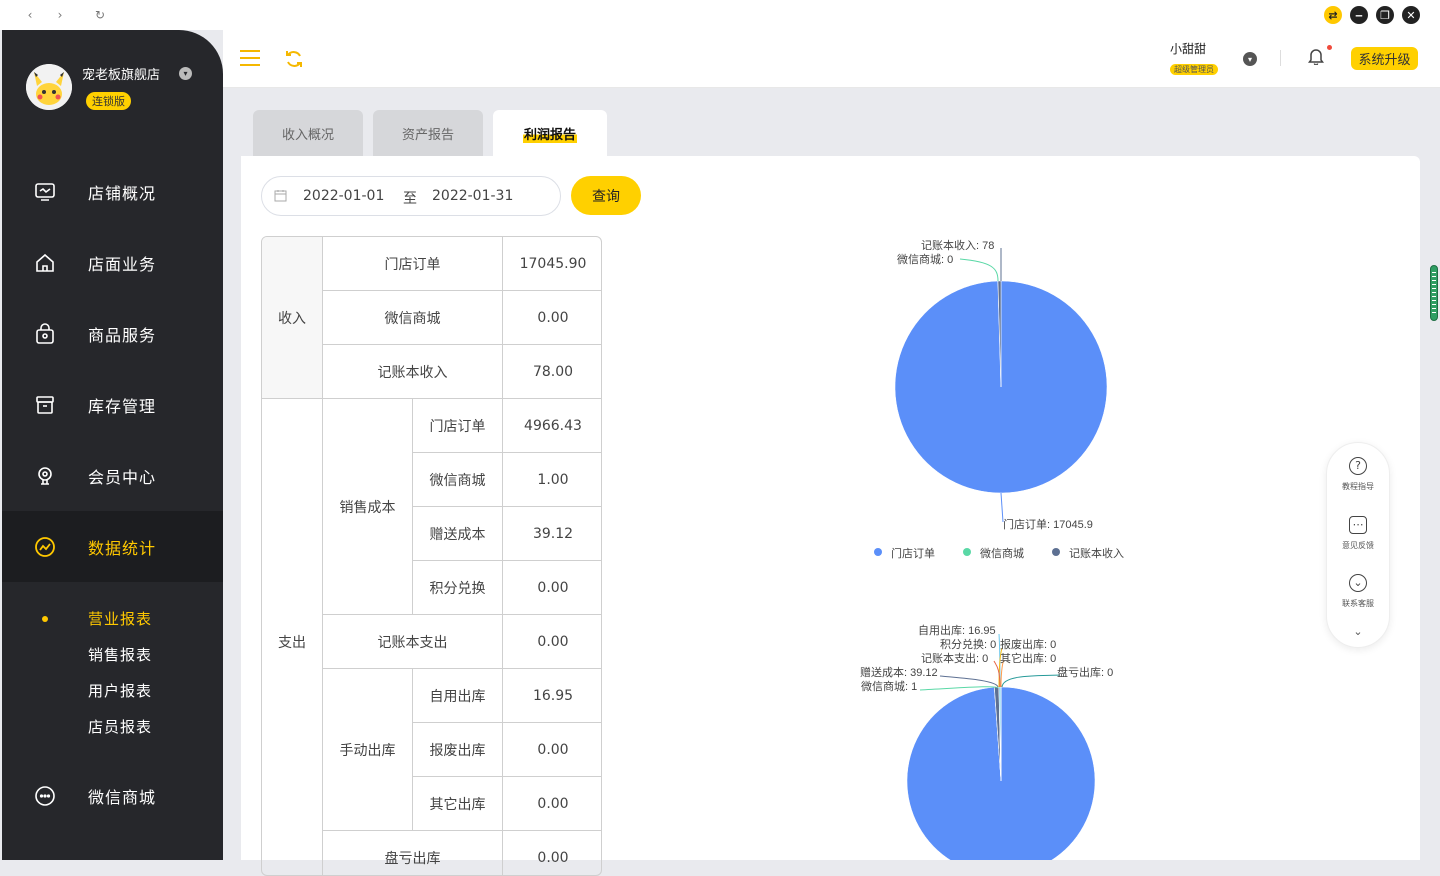 The height and width of the screenshot is (876, 1440). I want to click on pie-label: 积分兑换: 0, so click(968, 644).